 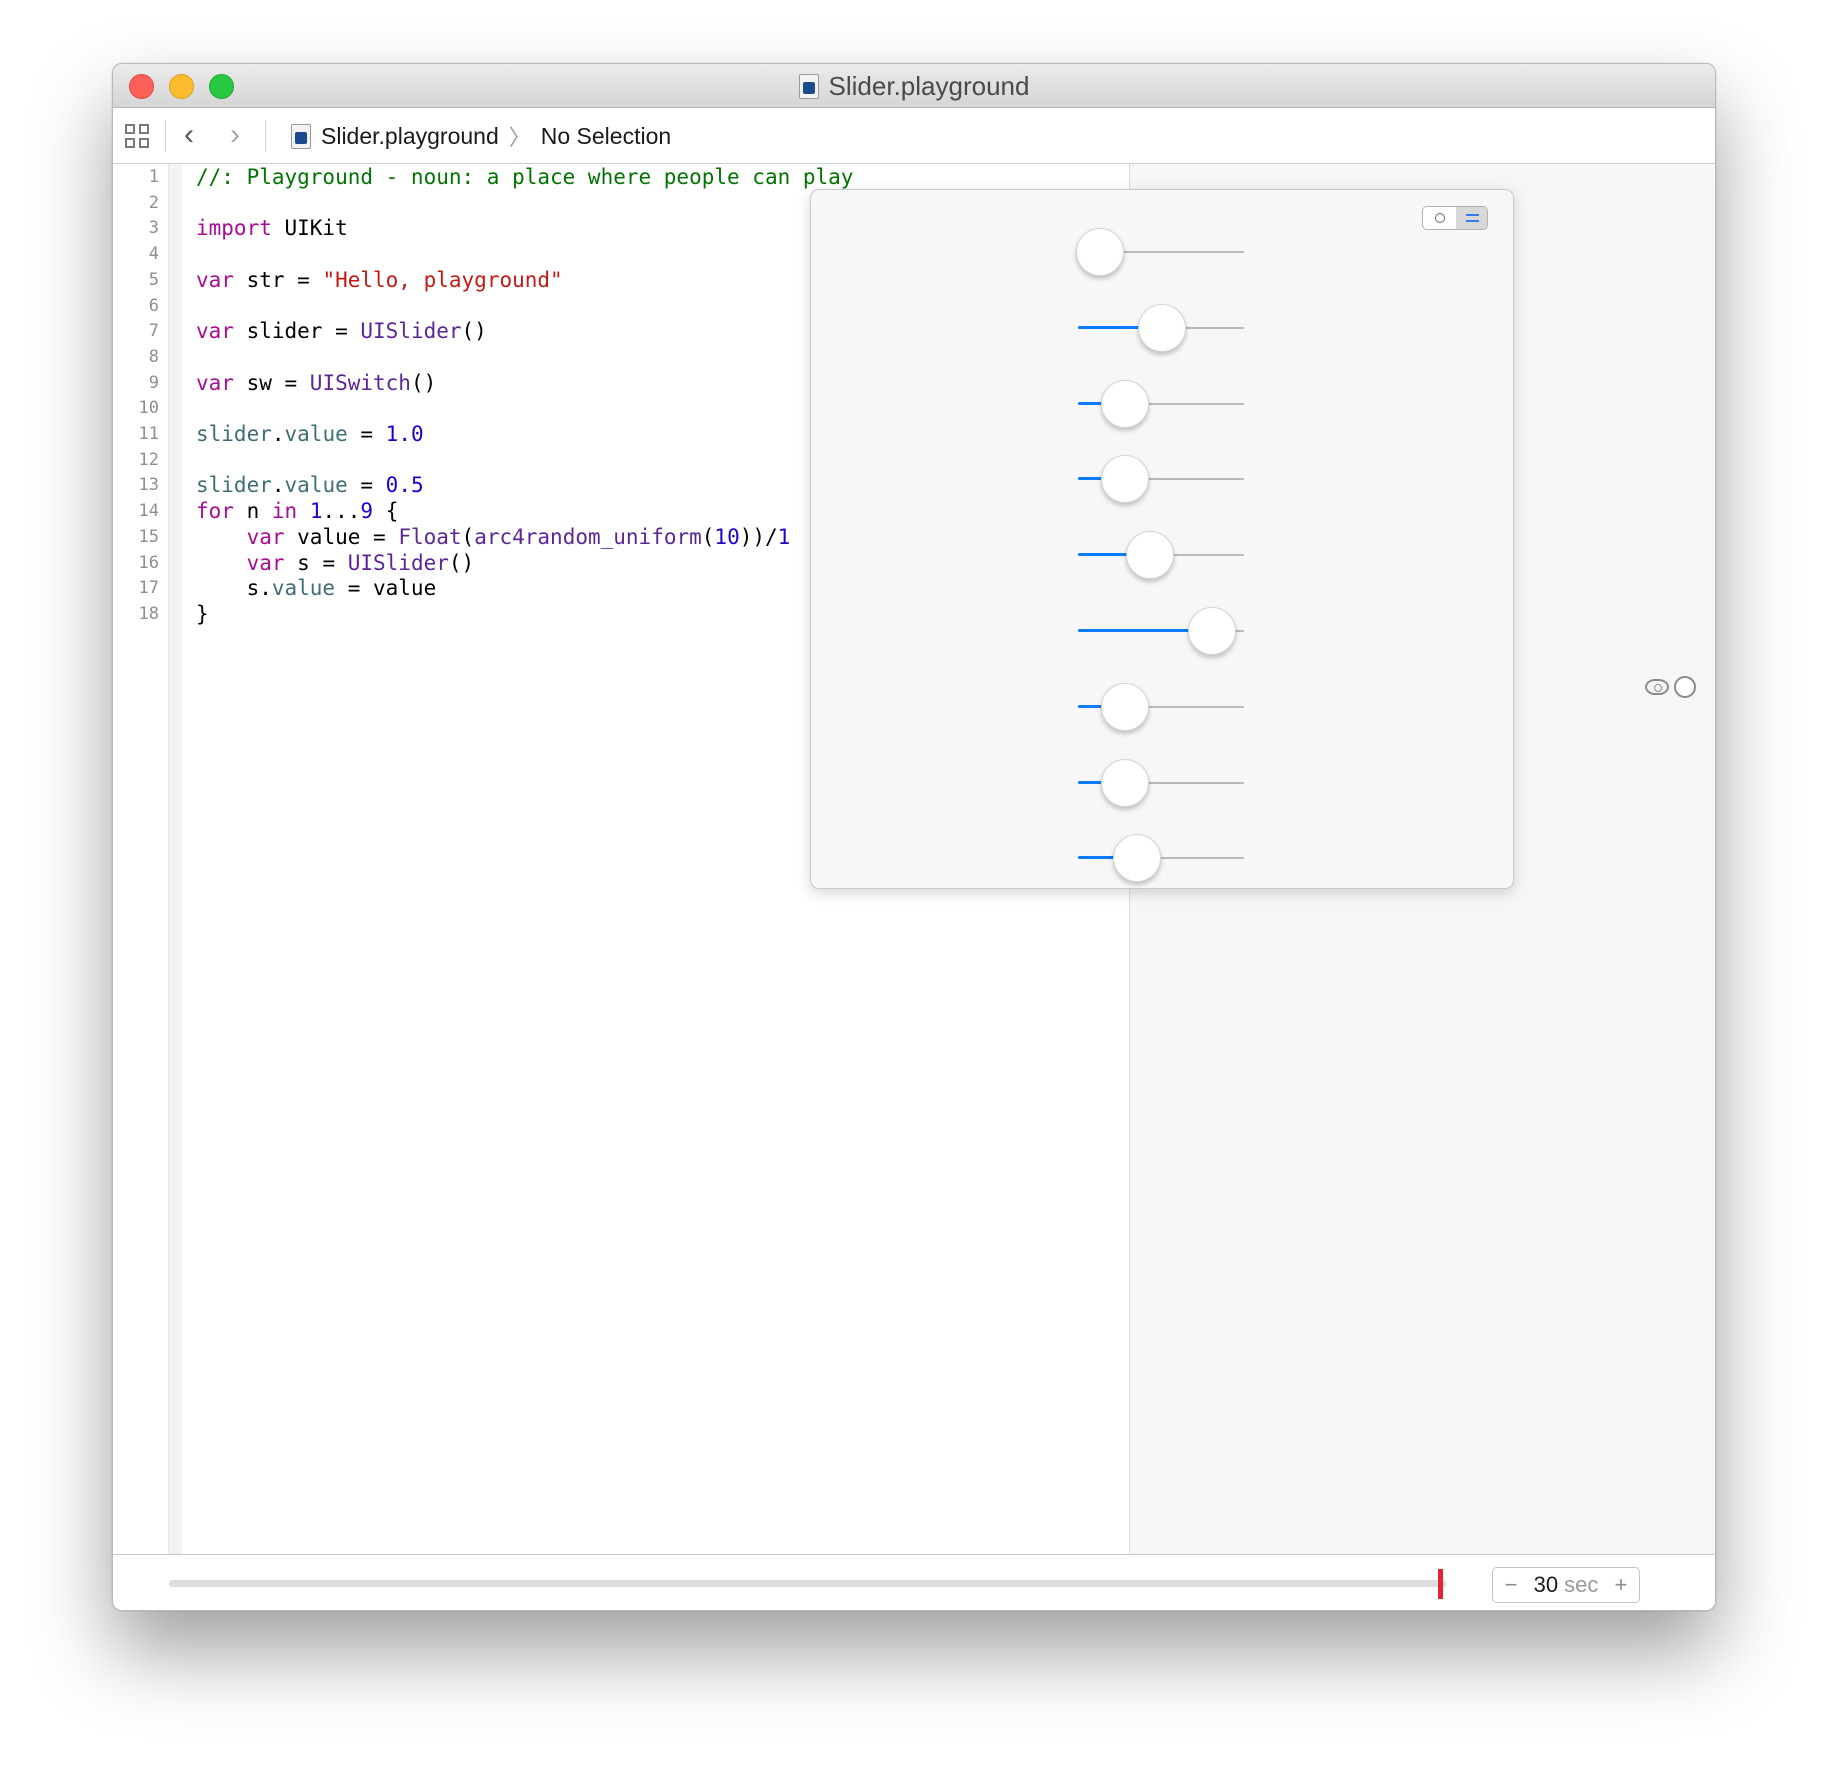 I want to click on title-bar: Slider.playground, so click(x=914, y=86).